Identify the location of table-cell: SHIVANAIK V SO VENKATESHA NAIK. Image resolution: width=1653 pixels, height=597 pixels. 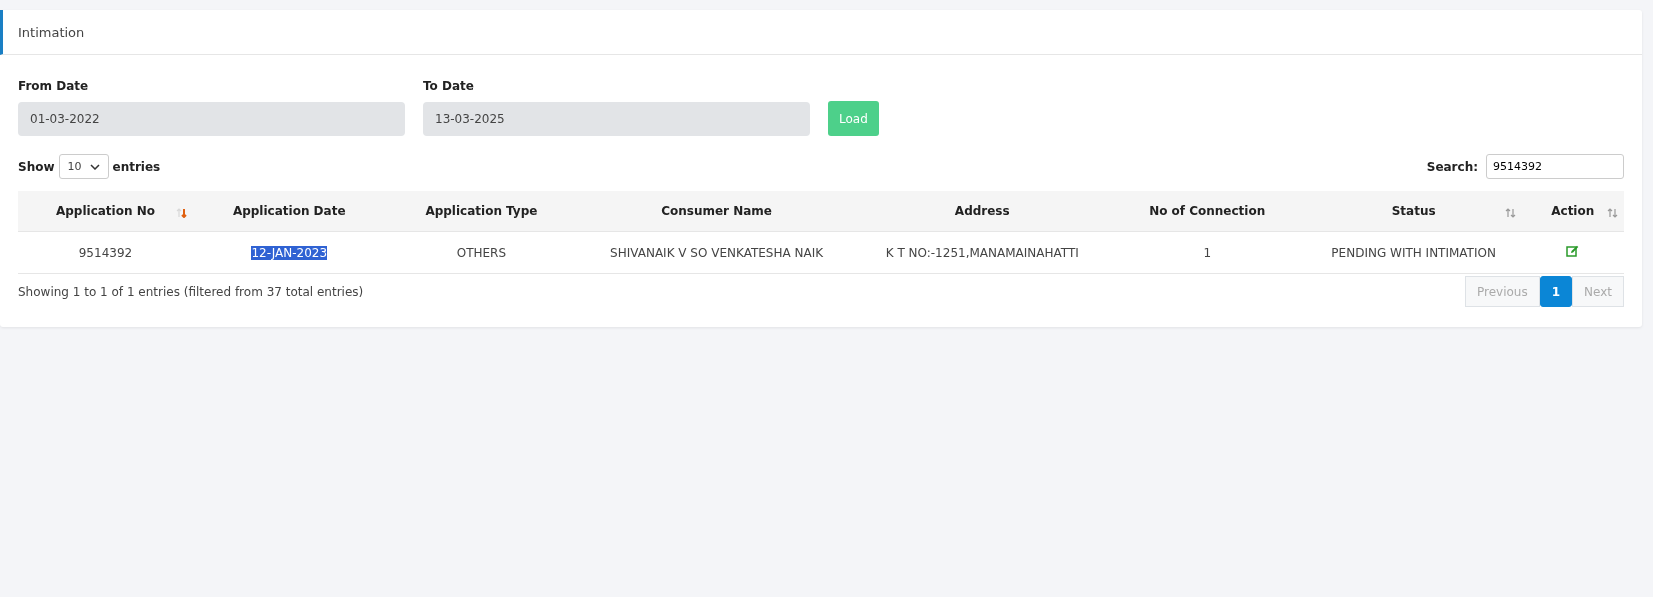
(716, 252).